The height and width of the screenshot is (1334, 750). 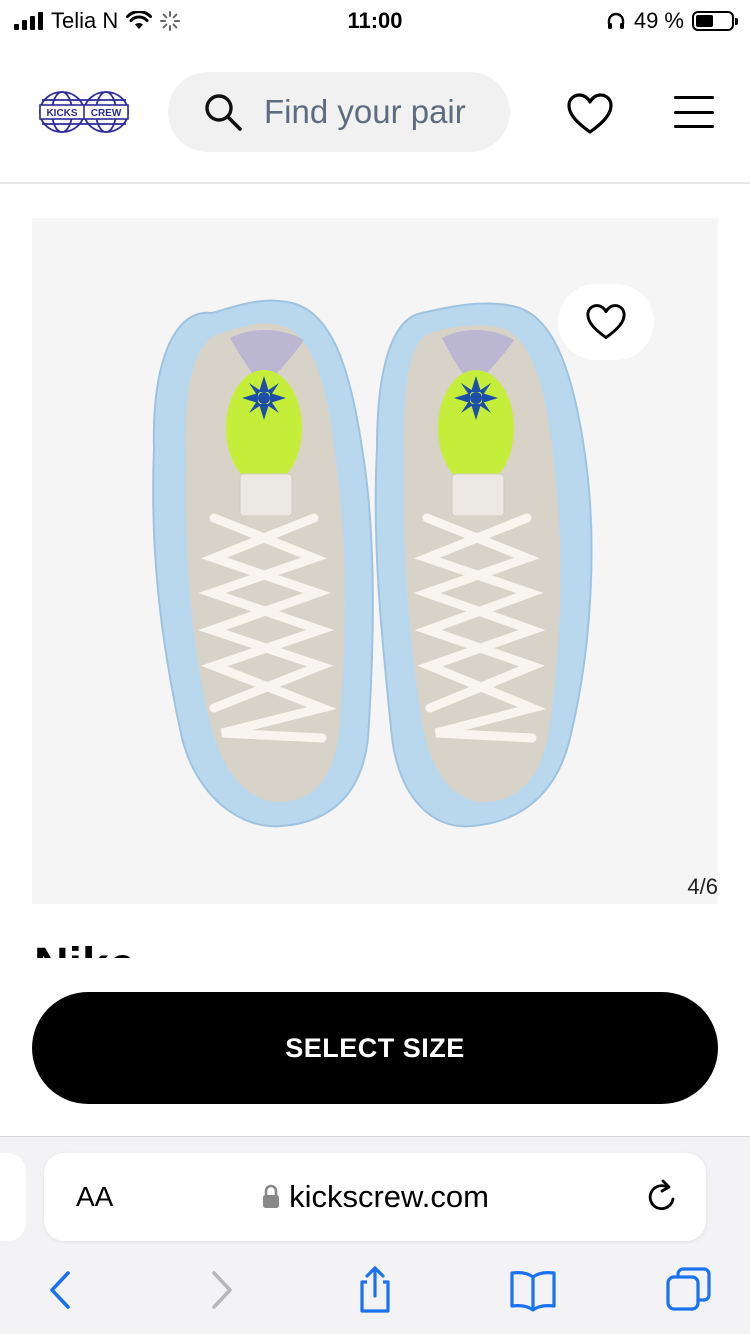 What do you see at coordinates (483, 565) in the screenshot?
I see `right-sneaker` at bounding box center [483, 565].